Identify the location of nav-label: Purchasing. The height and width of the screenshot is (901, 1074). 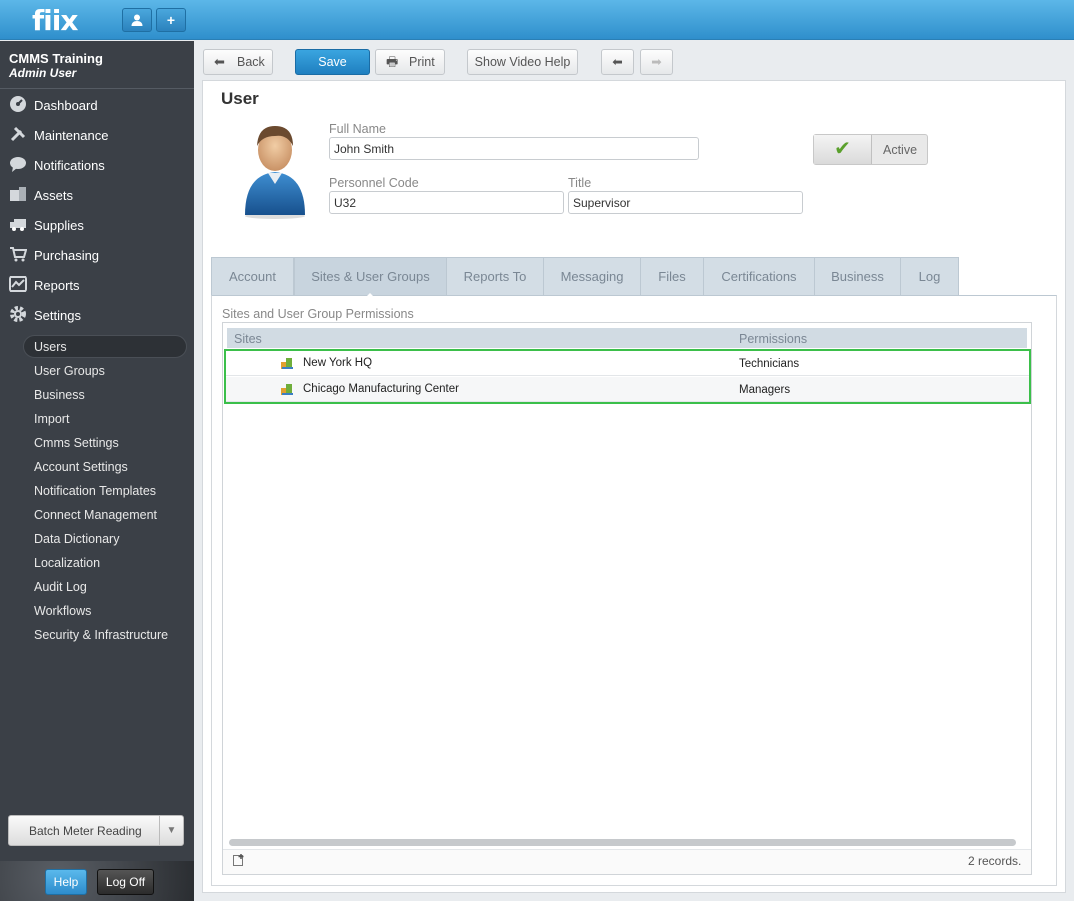
(67, 255).